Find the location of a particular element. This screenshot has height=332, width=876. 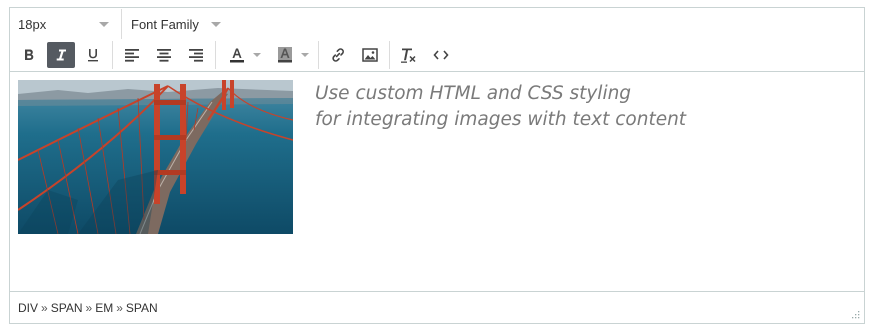

background-color-icon is located at coordinates (285, 55).